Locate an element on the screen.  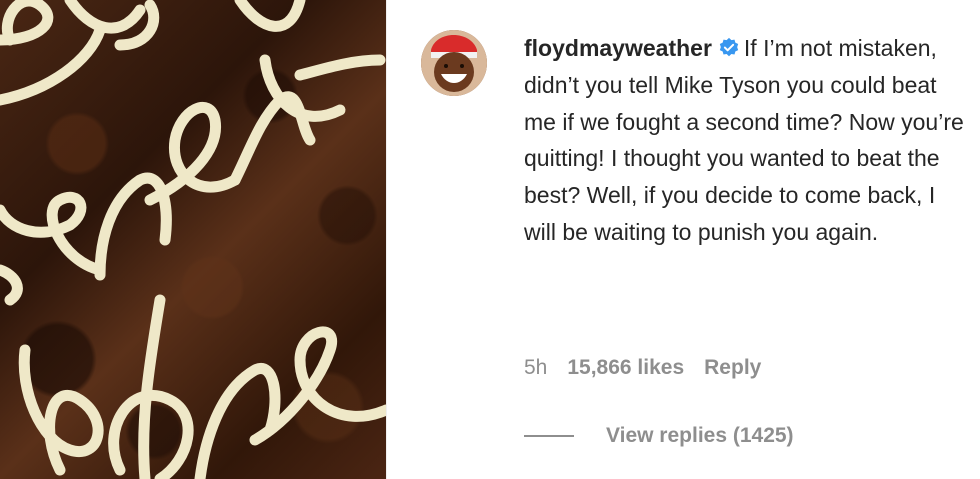
avatar-photo is located at coordinates (454, 63).